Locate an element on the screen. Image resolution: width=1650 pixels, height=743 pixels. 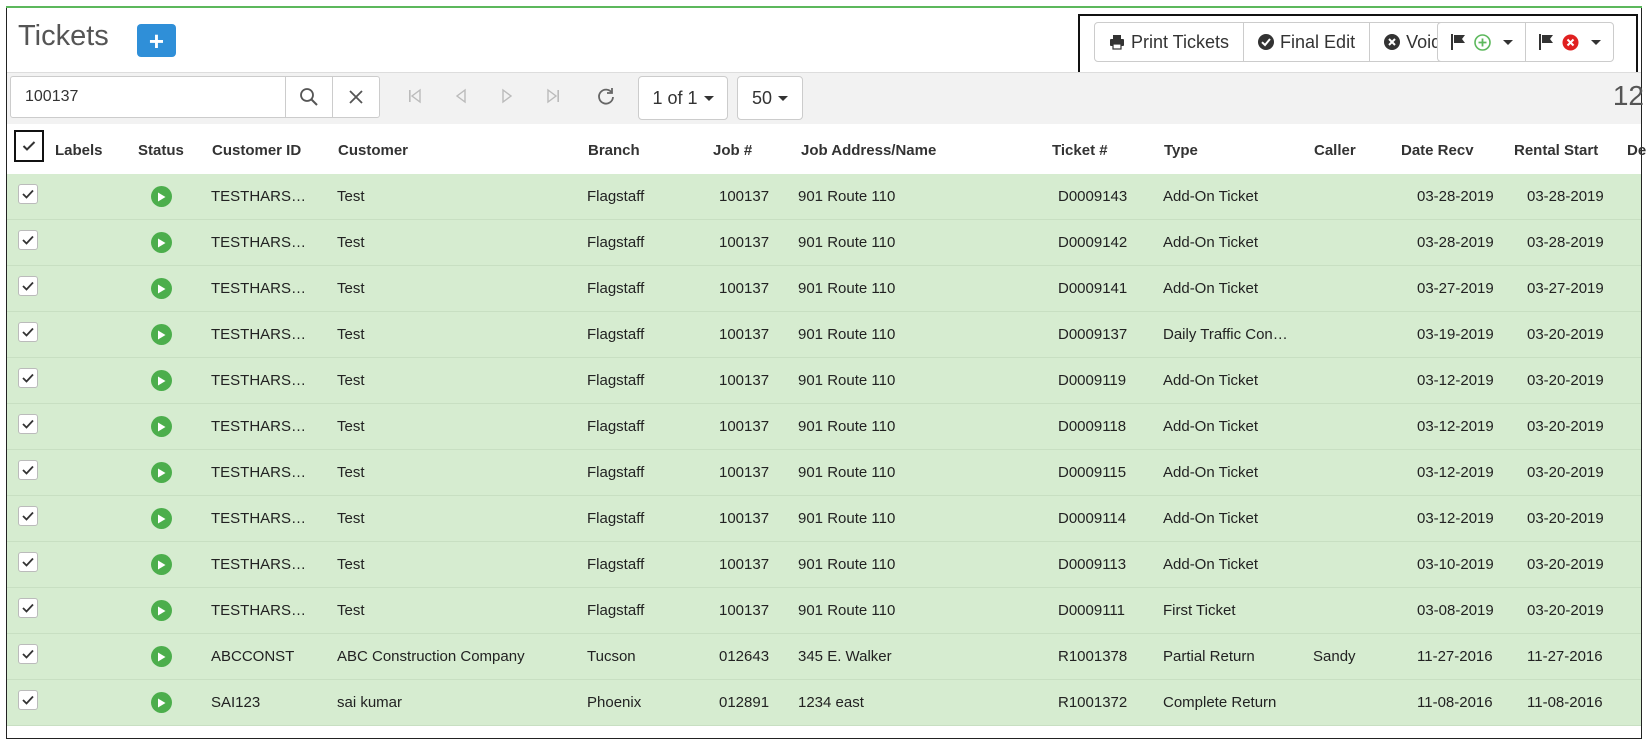
column-header-caller: Caller is located at coordinates (1335, 150).